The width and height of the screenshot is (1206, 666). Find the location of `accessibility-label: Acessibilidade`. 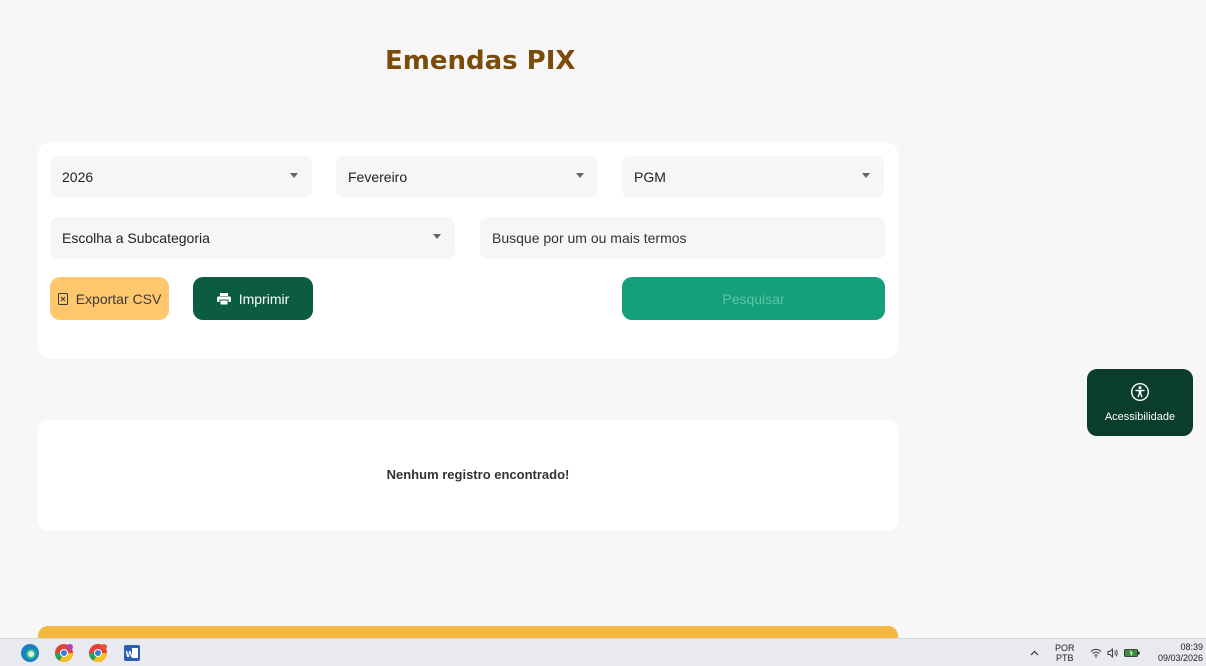

accessibility-label: Acessibilidade is located at coordinates (1140, 417).